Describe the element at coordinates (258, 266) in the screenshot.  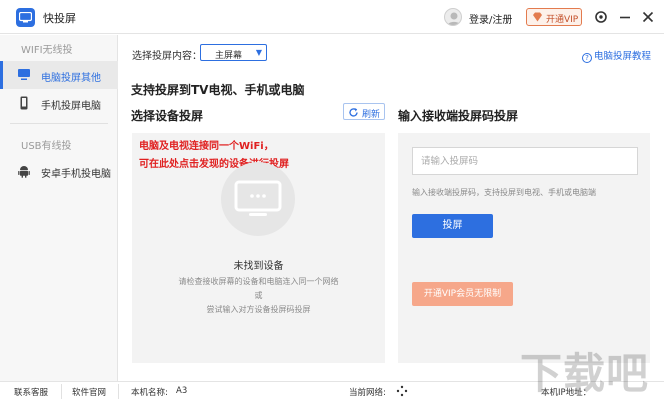
I see `empty-state-title: 未找到设备` at that location.